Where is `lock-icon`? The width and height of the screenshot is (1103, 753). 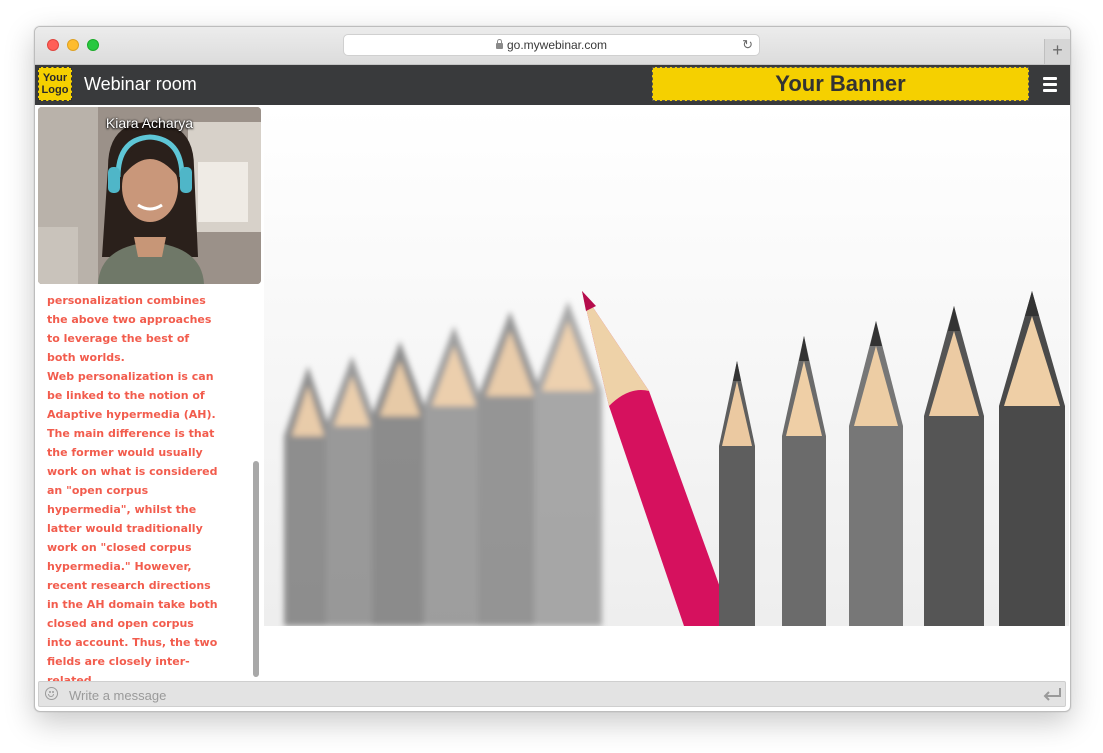 lock-icon is located at coordinates (499, 44).